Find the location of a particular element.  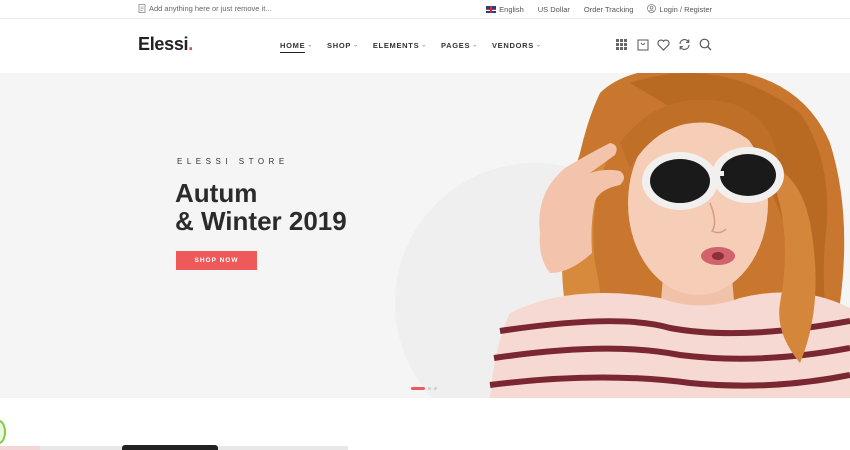

nav-item-home: HOME ⌄ is located at coordinates (297, 47).